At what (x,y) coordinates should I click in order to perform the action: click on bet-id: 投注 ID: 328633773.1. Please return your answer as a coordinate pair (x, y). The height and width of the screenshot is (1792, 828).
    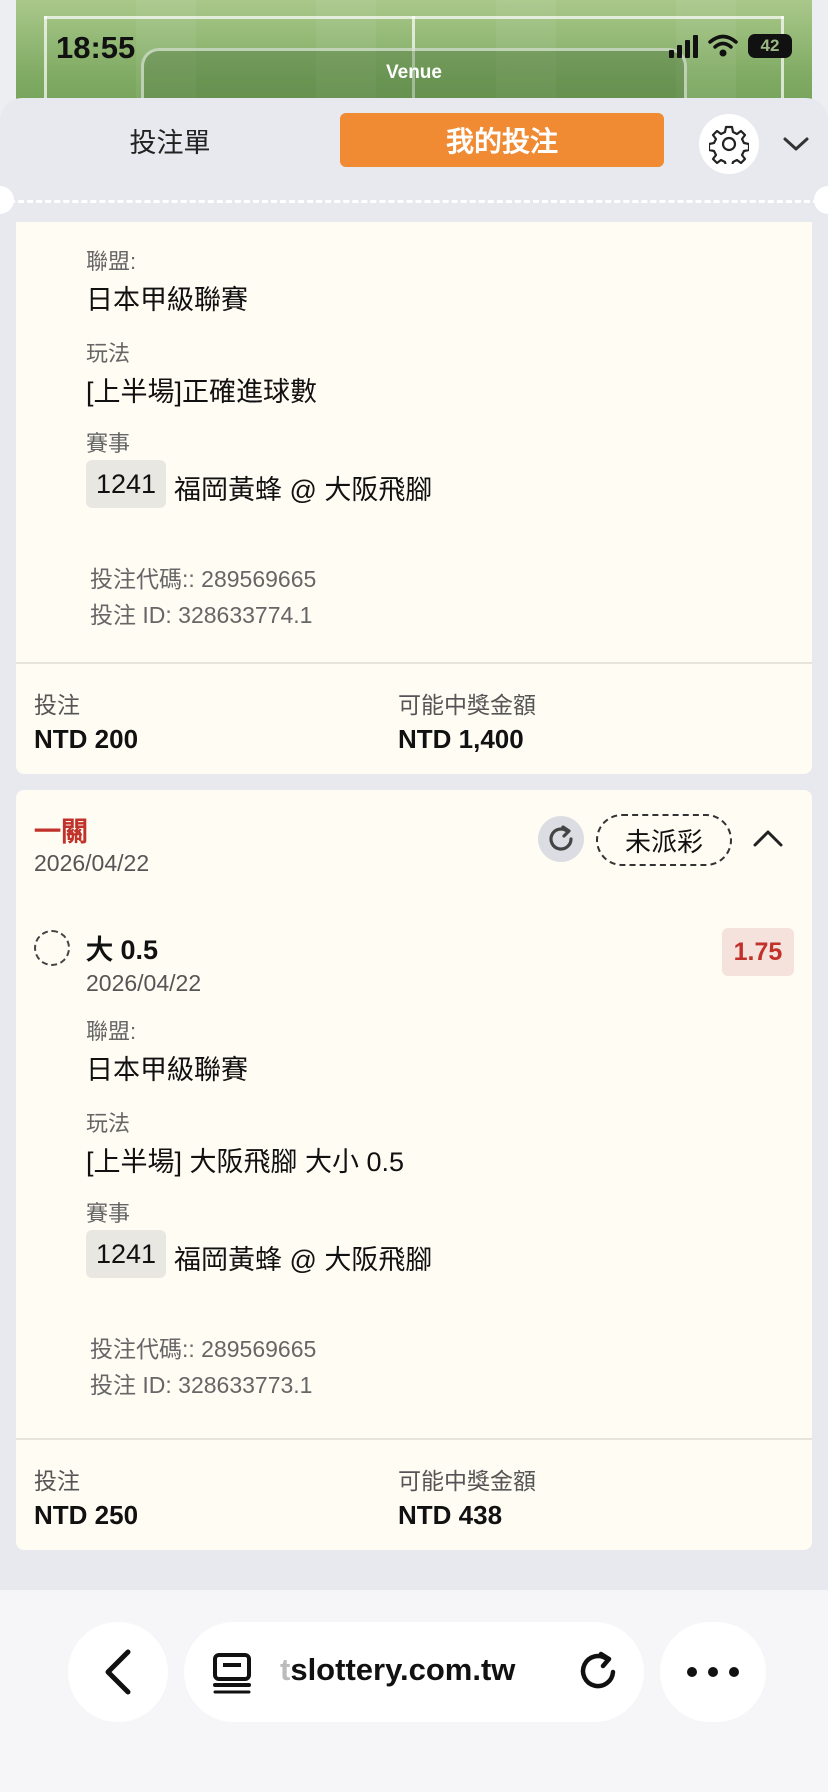
    Looking at the image, I should click on (201, 1385).